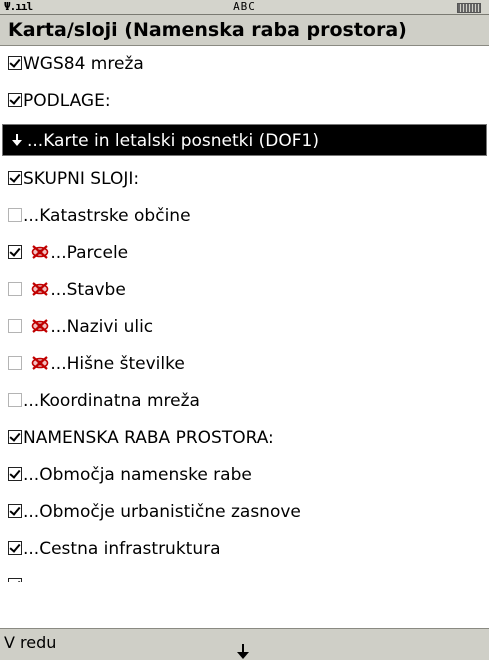 This screenshot has height=660, width=489. Describe the element at coordinates (88, 290) in the screenshot. I see `list-item-label: ...Stavbe` at that location.